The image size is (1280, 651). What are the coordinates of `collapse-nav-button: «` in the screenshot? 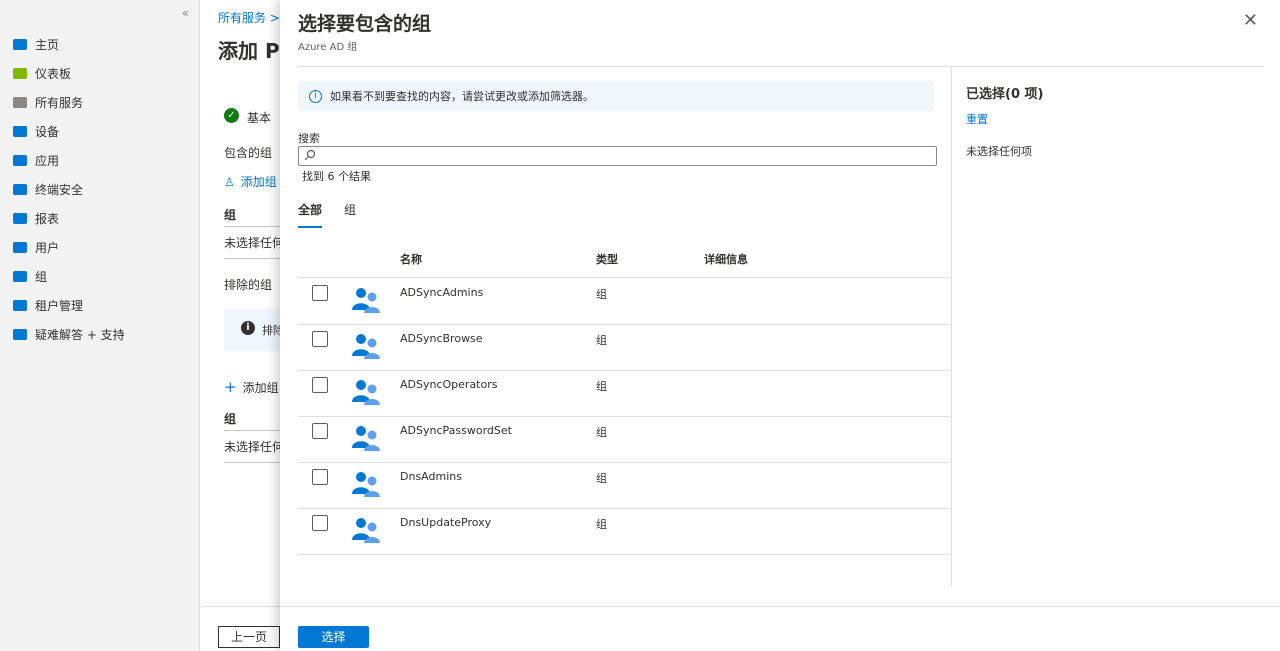 It's located at (185, 13).